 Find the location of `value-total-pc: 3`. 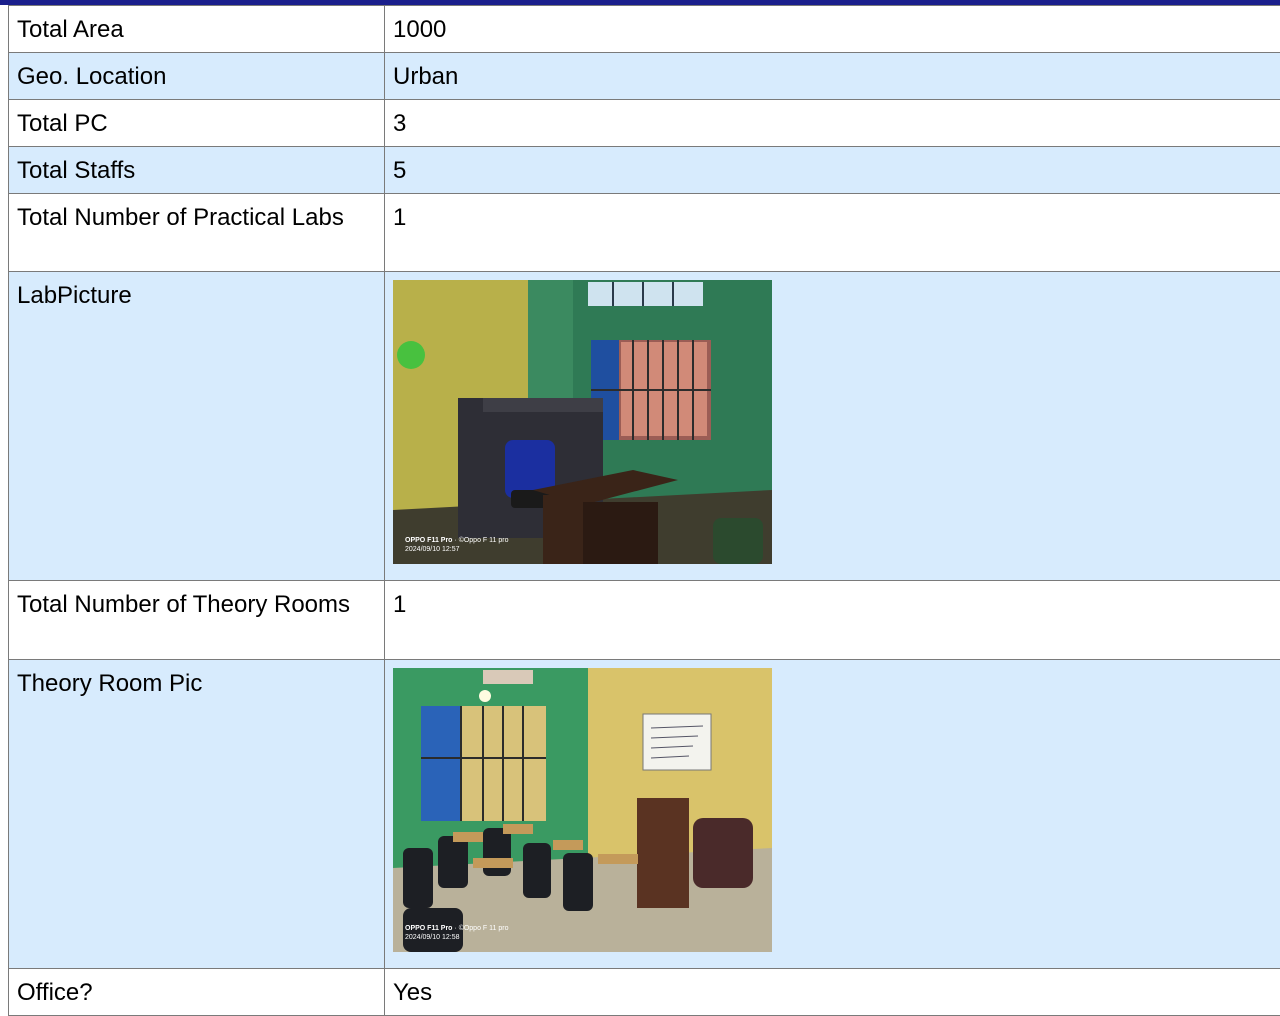

value-total-pc: 3 is located at coordinates (832, 123).